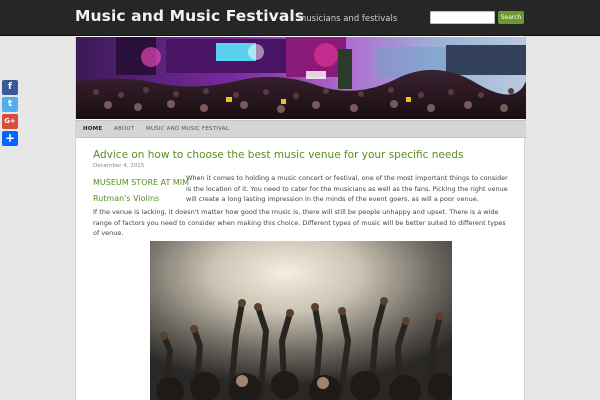 Image resolution: width=600 pixels, height=400 pixels. What do you see at coordinates (511, 17) in the screenshot?
I see `search-button: Search` at bounding box center [511, 17].